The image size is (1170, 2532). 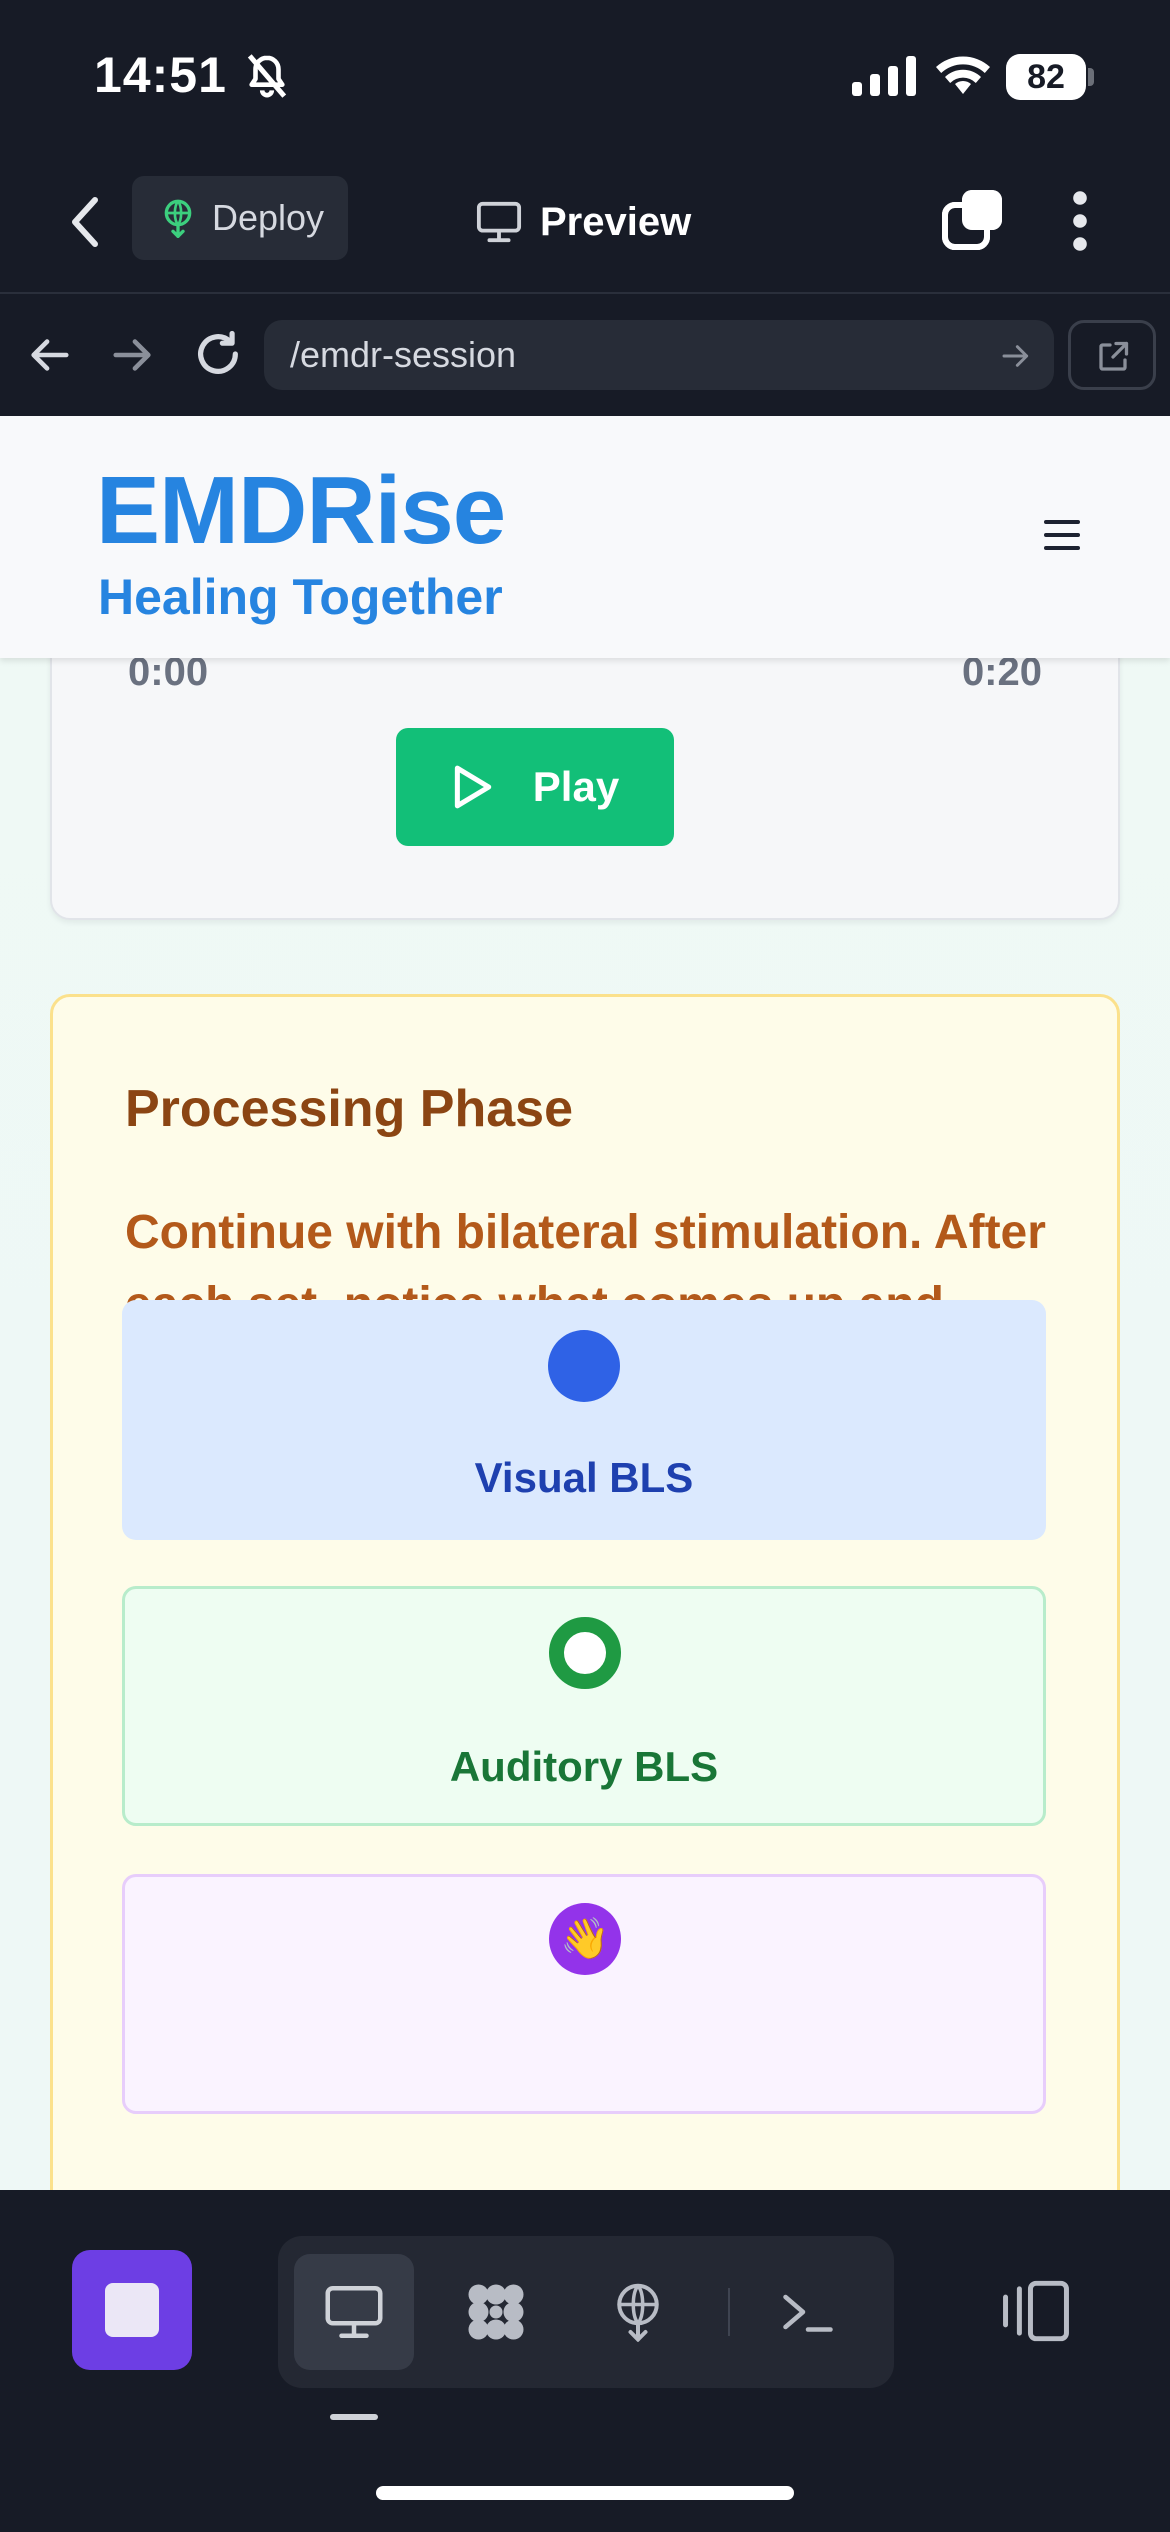 What do you see at coordinates (133, 355) in the screenshot?
I see `arrow-right-icon` at bounding box center [133, 355].